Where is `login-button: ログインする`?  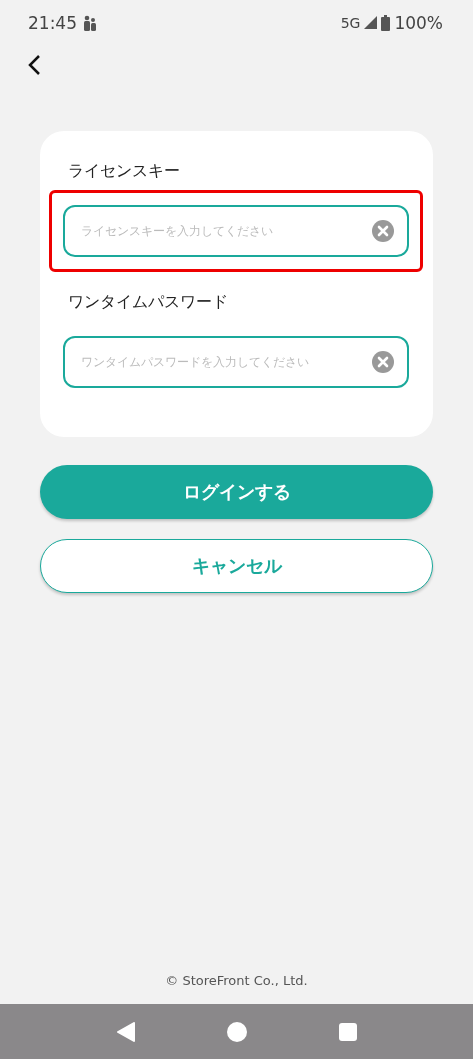 login-button: ログインする is located at coordinates (236, 492).